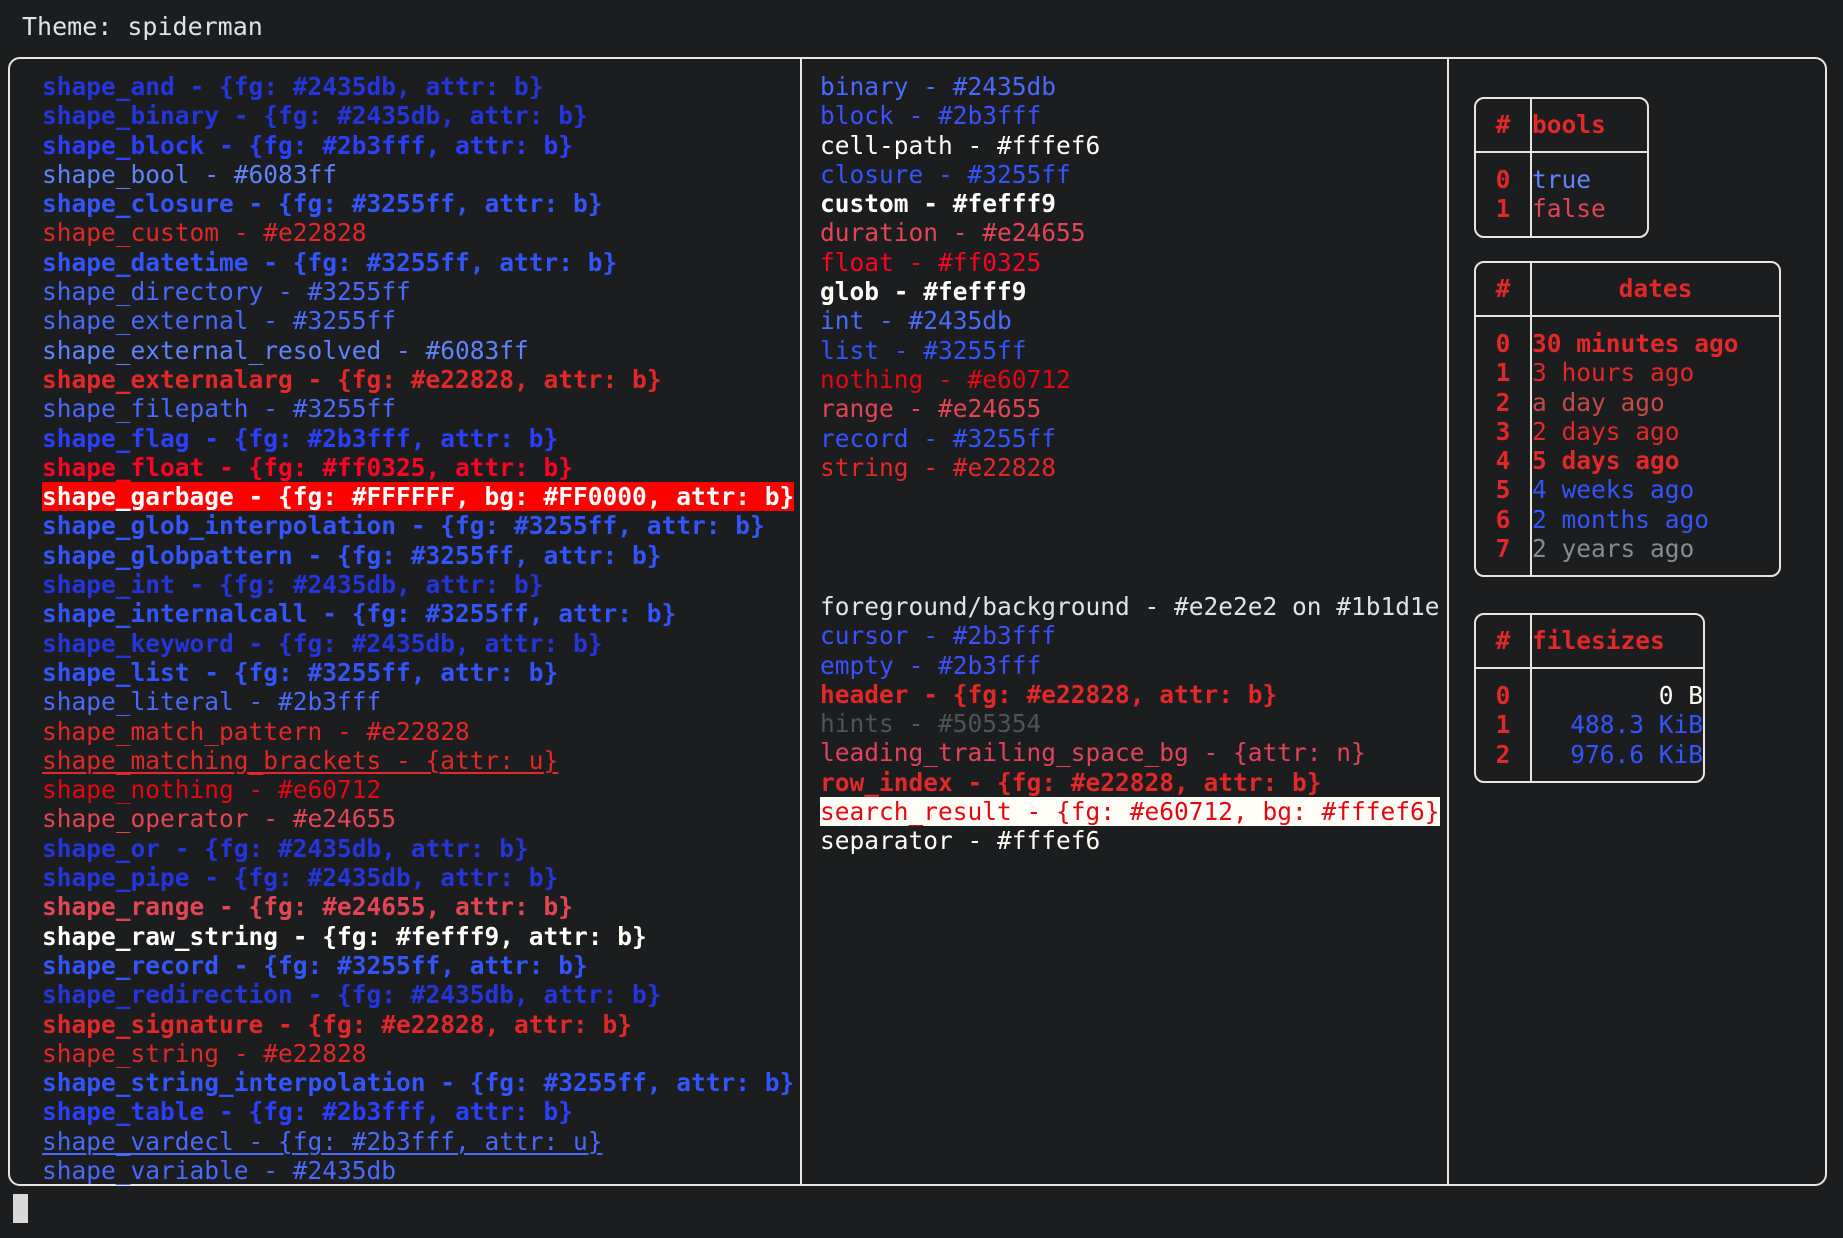  I want to click on shape-line: shape_external_resolved - #6083ff, so click(285, 350).